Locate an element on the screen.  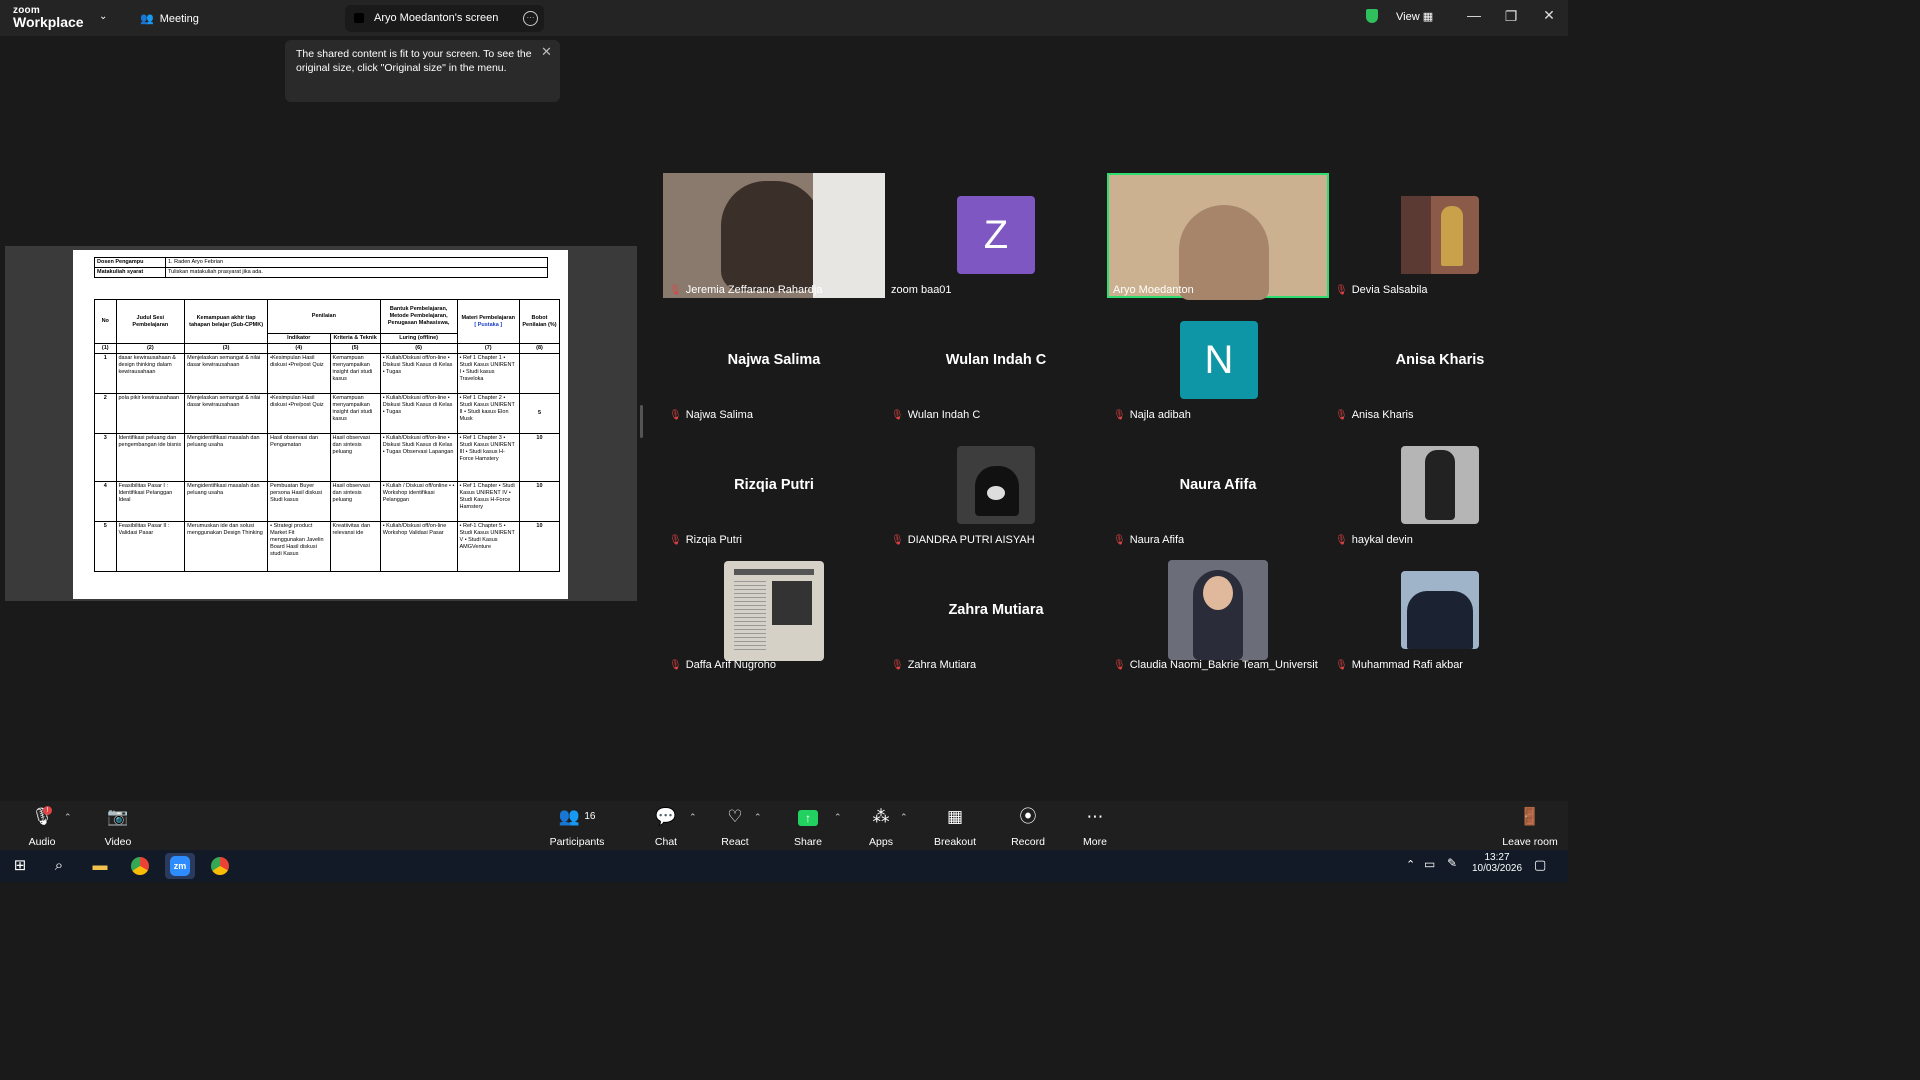
participants-button: 👥 16 Participants is located at coordinates (577, 827).